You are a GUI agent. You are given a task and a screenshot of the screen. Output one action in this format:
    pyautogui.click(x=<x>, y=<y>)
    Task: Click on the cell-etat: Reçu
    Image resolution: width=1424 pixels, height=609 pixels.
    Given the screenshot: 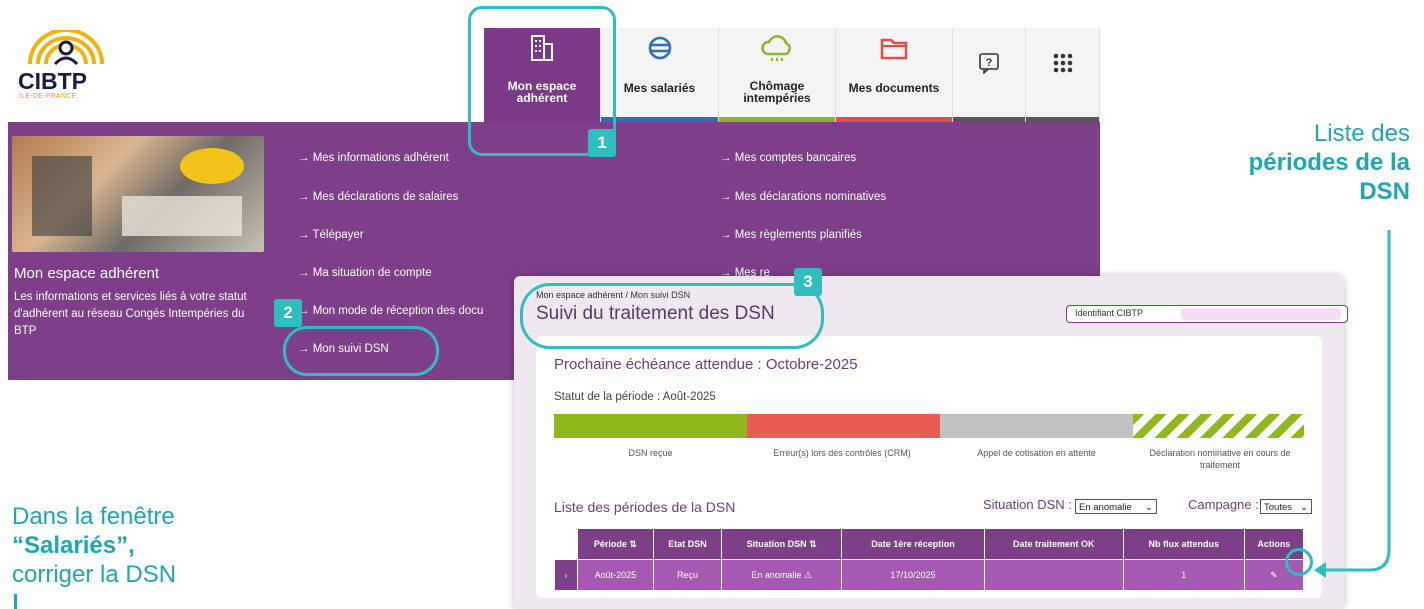 What is the action you would take?
    pyautogui.click(x=687, y=575)
    